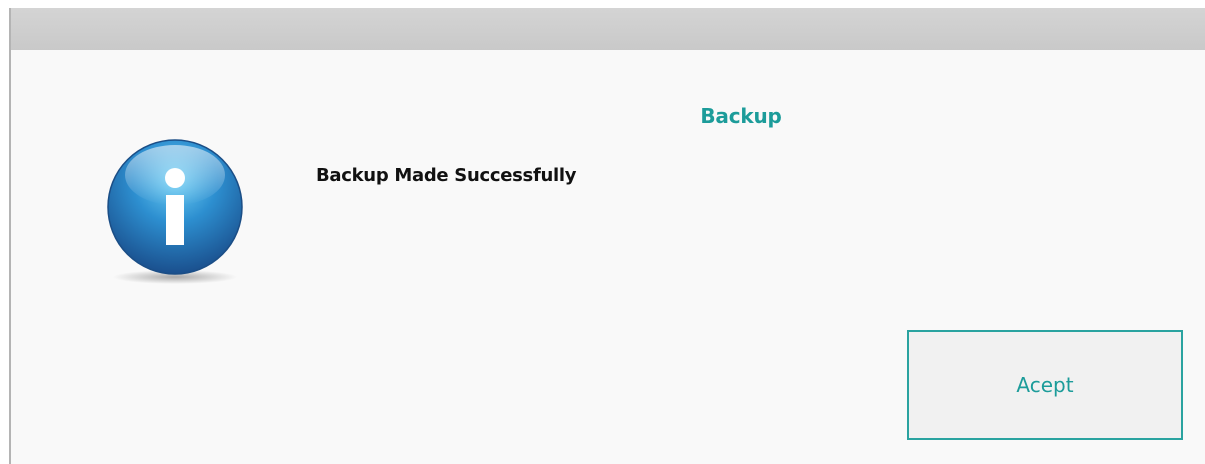 This screenshot has height=464, width=1205. I want to click on dialog-message: Backup Made Successfully, so click(446, 175).